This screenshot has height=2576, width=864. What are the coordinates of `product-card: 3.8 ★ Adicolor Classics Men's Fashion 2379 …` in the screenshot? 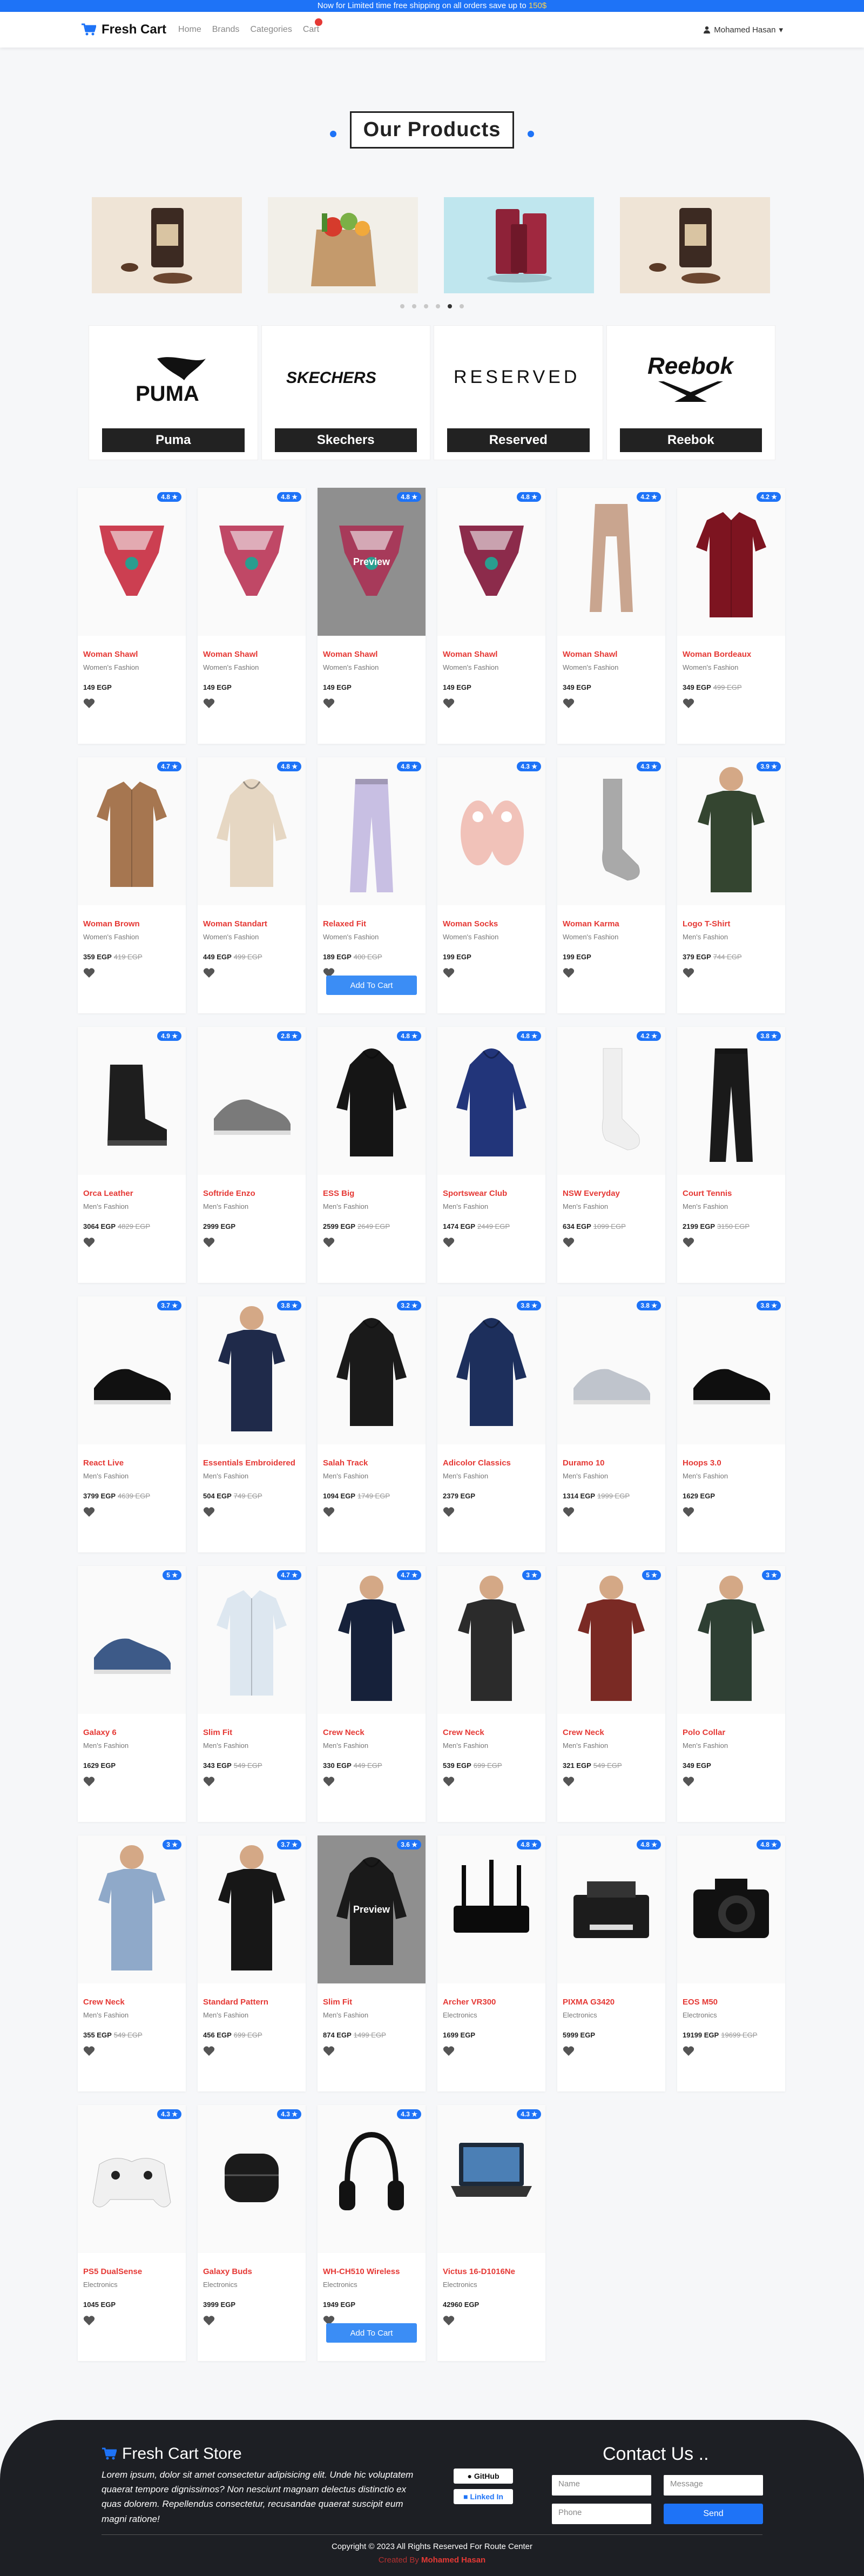 It's located at (491, 1424).